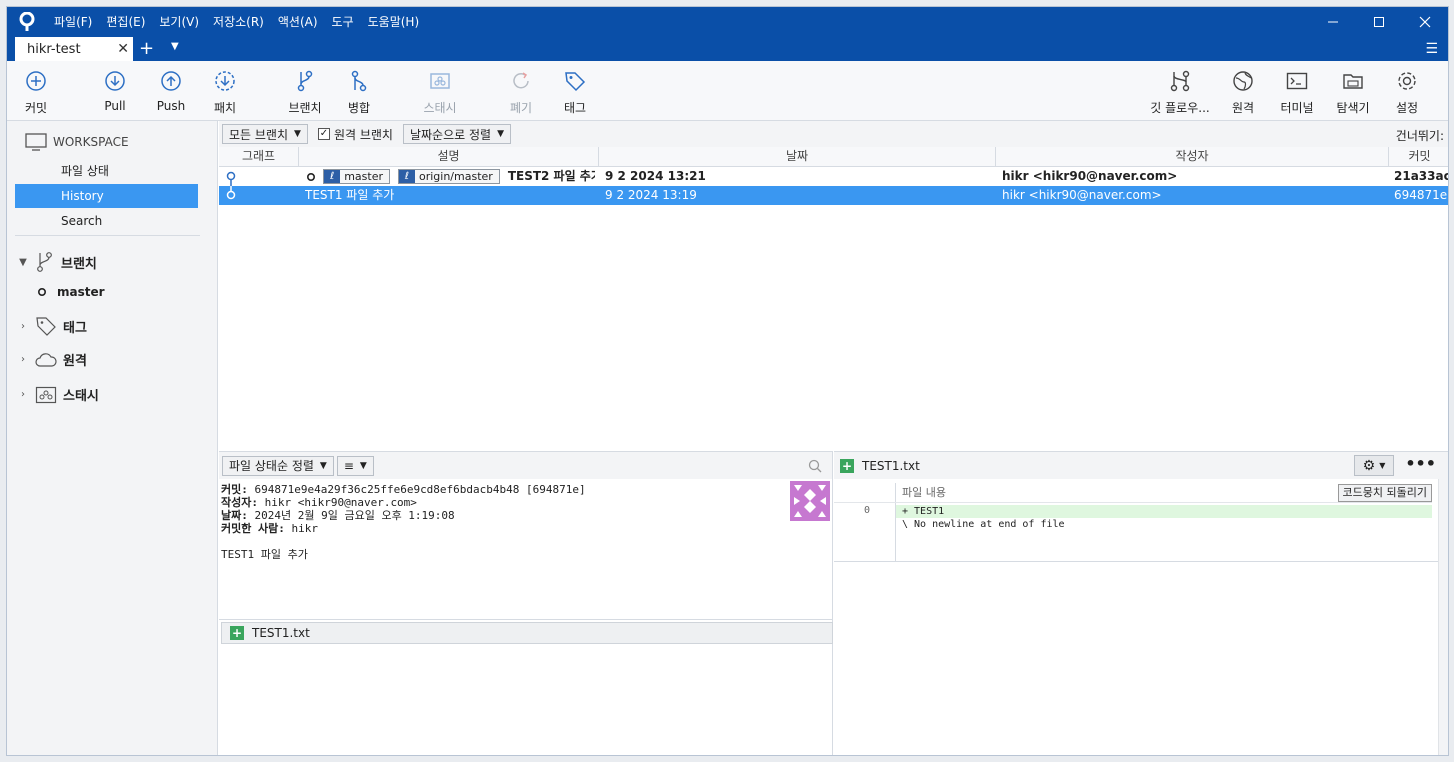 Image resolution: width=1454 pixels, height=762 pixels. Describe the element at coordinates (27, 22) in the screenshot. I see `app-logo-icon` at that location.